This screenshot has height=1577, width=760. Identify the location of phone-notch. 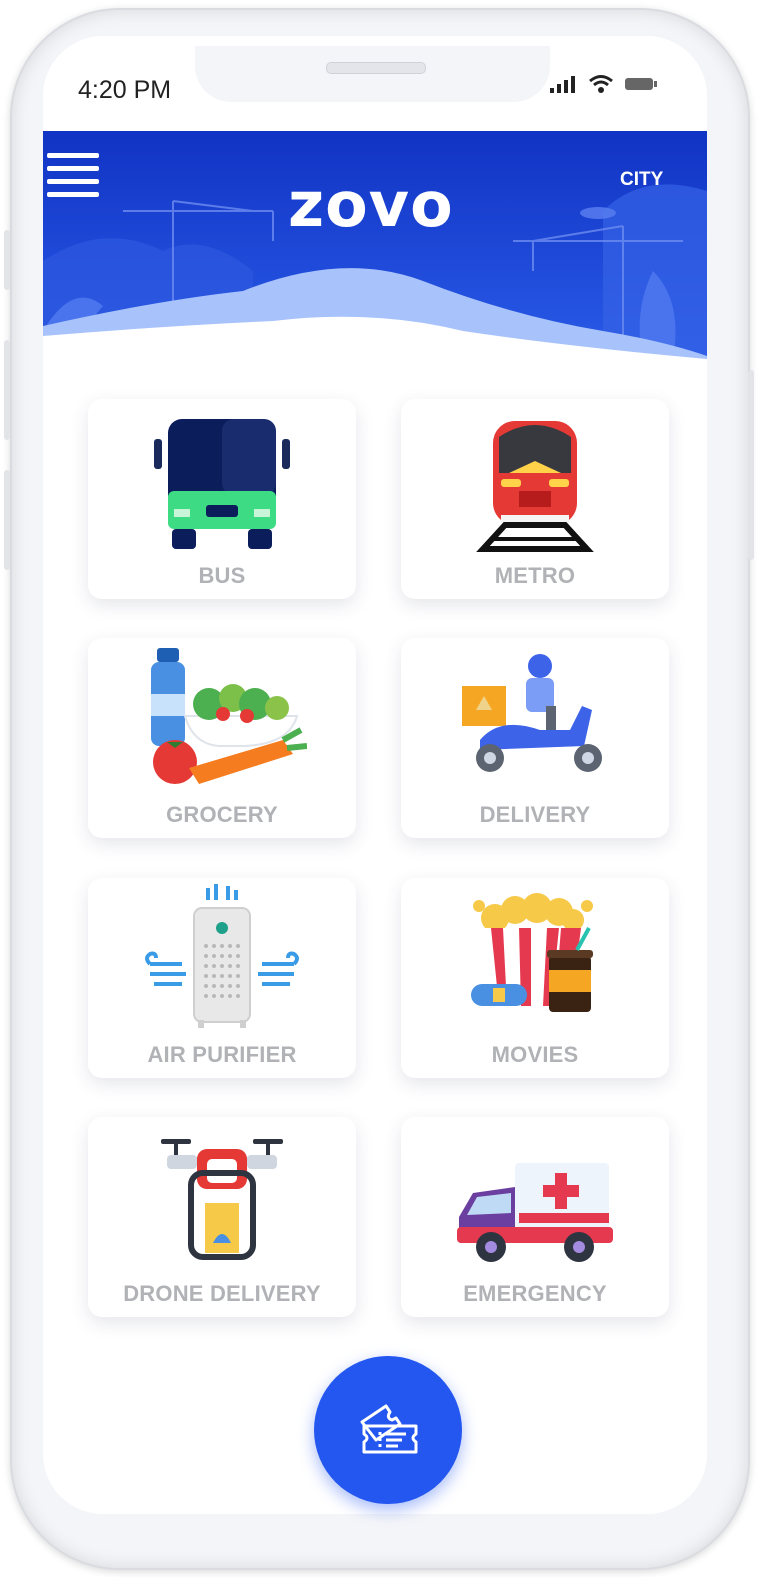
(372, 74).